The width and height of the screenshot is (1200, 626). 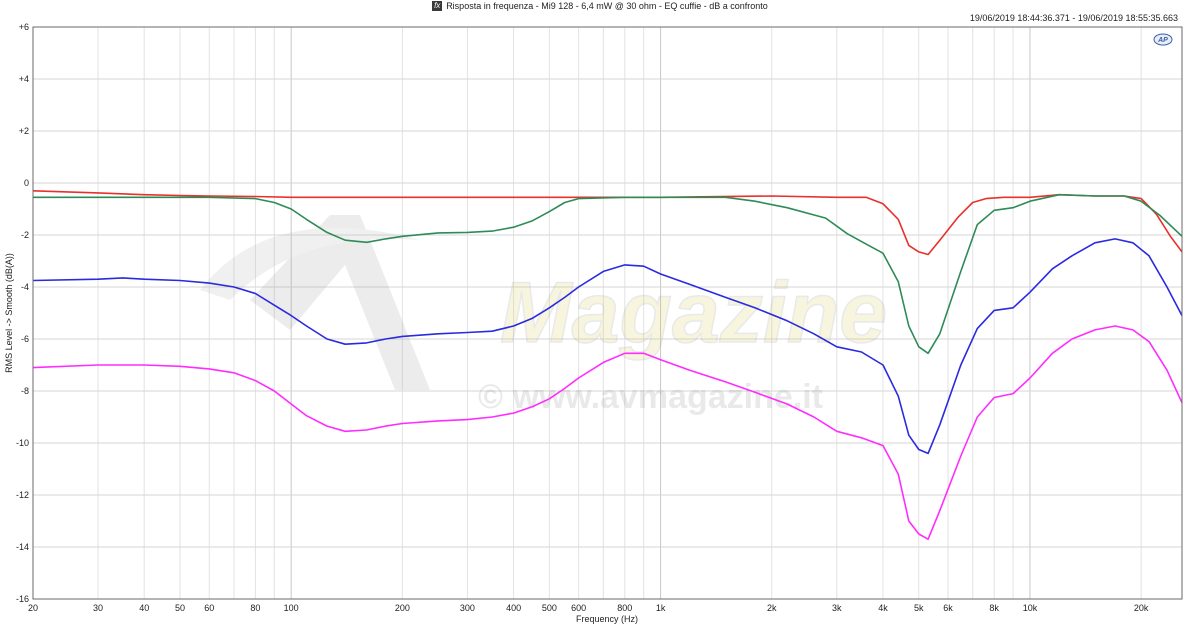 I want to click on watermark-brand: Magazine, so click(x=693, y=313).